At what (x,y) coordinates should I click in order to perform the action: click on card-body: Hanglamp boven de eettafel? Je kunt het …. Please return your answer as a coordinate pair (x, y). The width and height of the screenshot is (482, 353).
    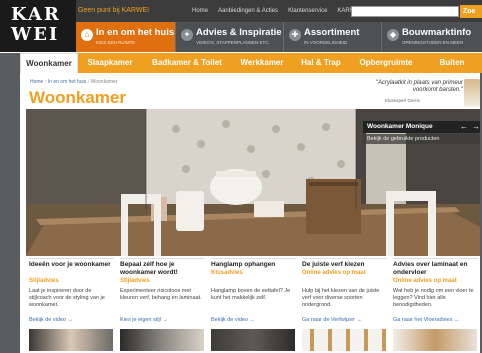
    Looking at the image, I should click on (251, 294).